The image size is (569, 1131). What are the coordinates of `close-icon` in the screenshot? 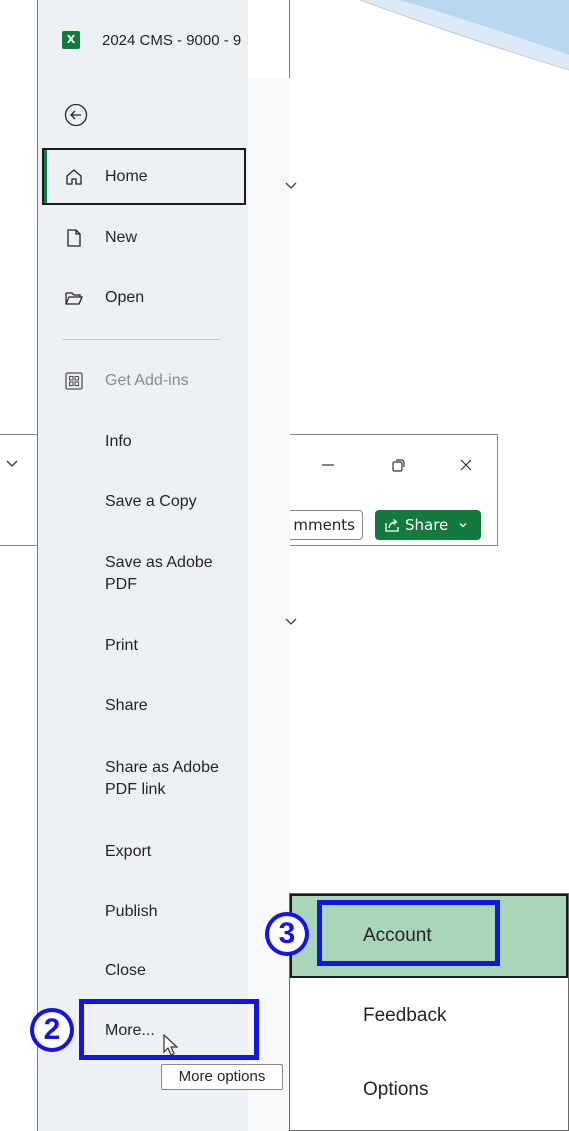 It's located at (466, 465).